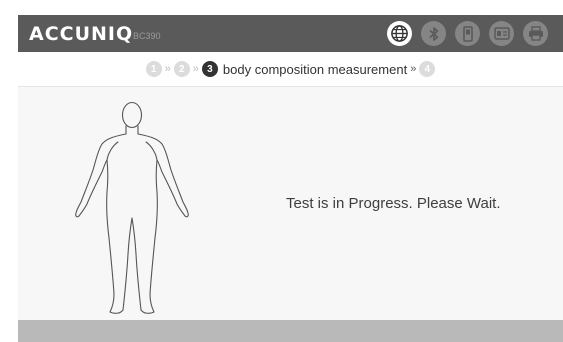  What do you see at coordinates (290, 33) in the screenshot?
I see `top-bar: ACCUNIQ BC390` at bounding box center [290, 33].